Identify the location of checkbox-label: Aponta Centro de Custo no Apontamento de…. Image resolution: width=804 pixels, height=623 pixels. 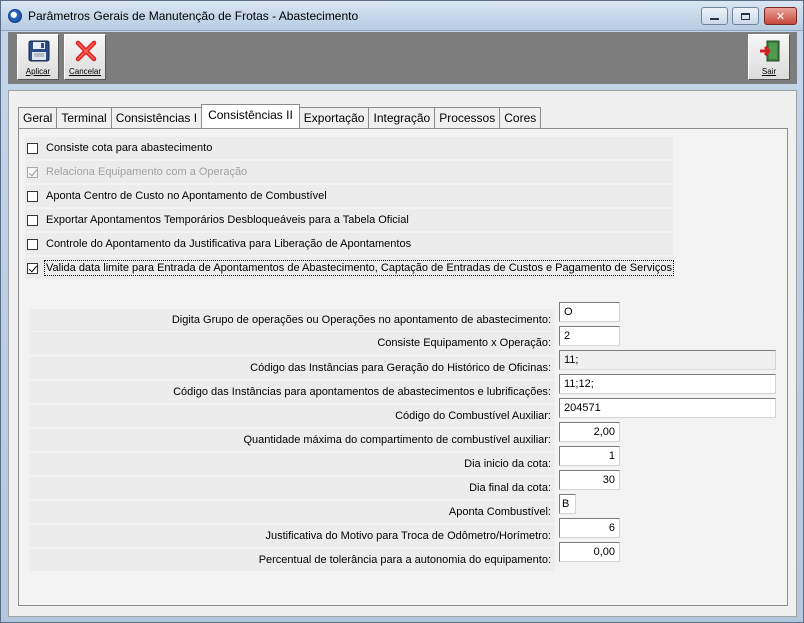
(186, 196).